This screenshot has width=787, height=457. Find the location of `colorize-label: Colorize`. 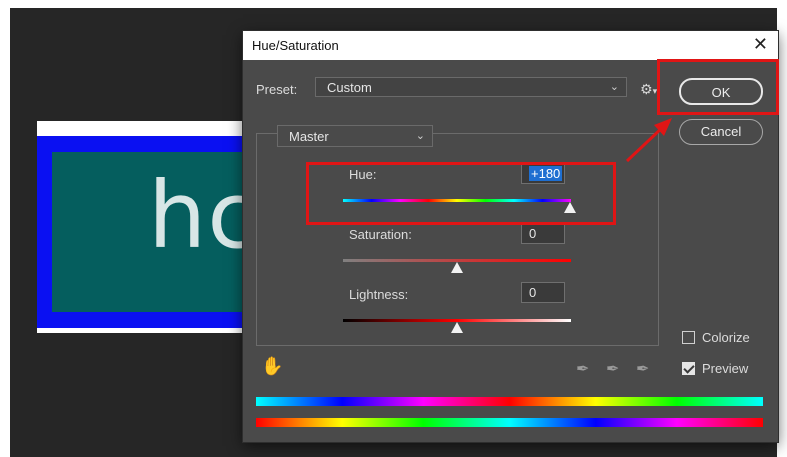

colorize-label: Colorize is located at coordinates (726, 337).